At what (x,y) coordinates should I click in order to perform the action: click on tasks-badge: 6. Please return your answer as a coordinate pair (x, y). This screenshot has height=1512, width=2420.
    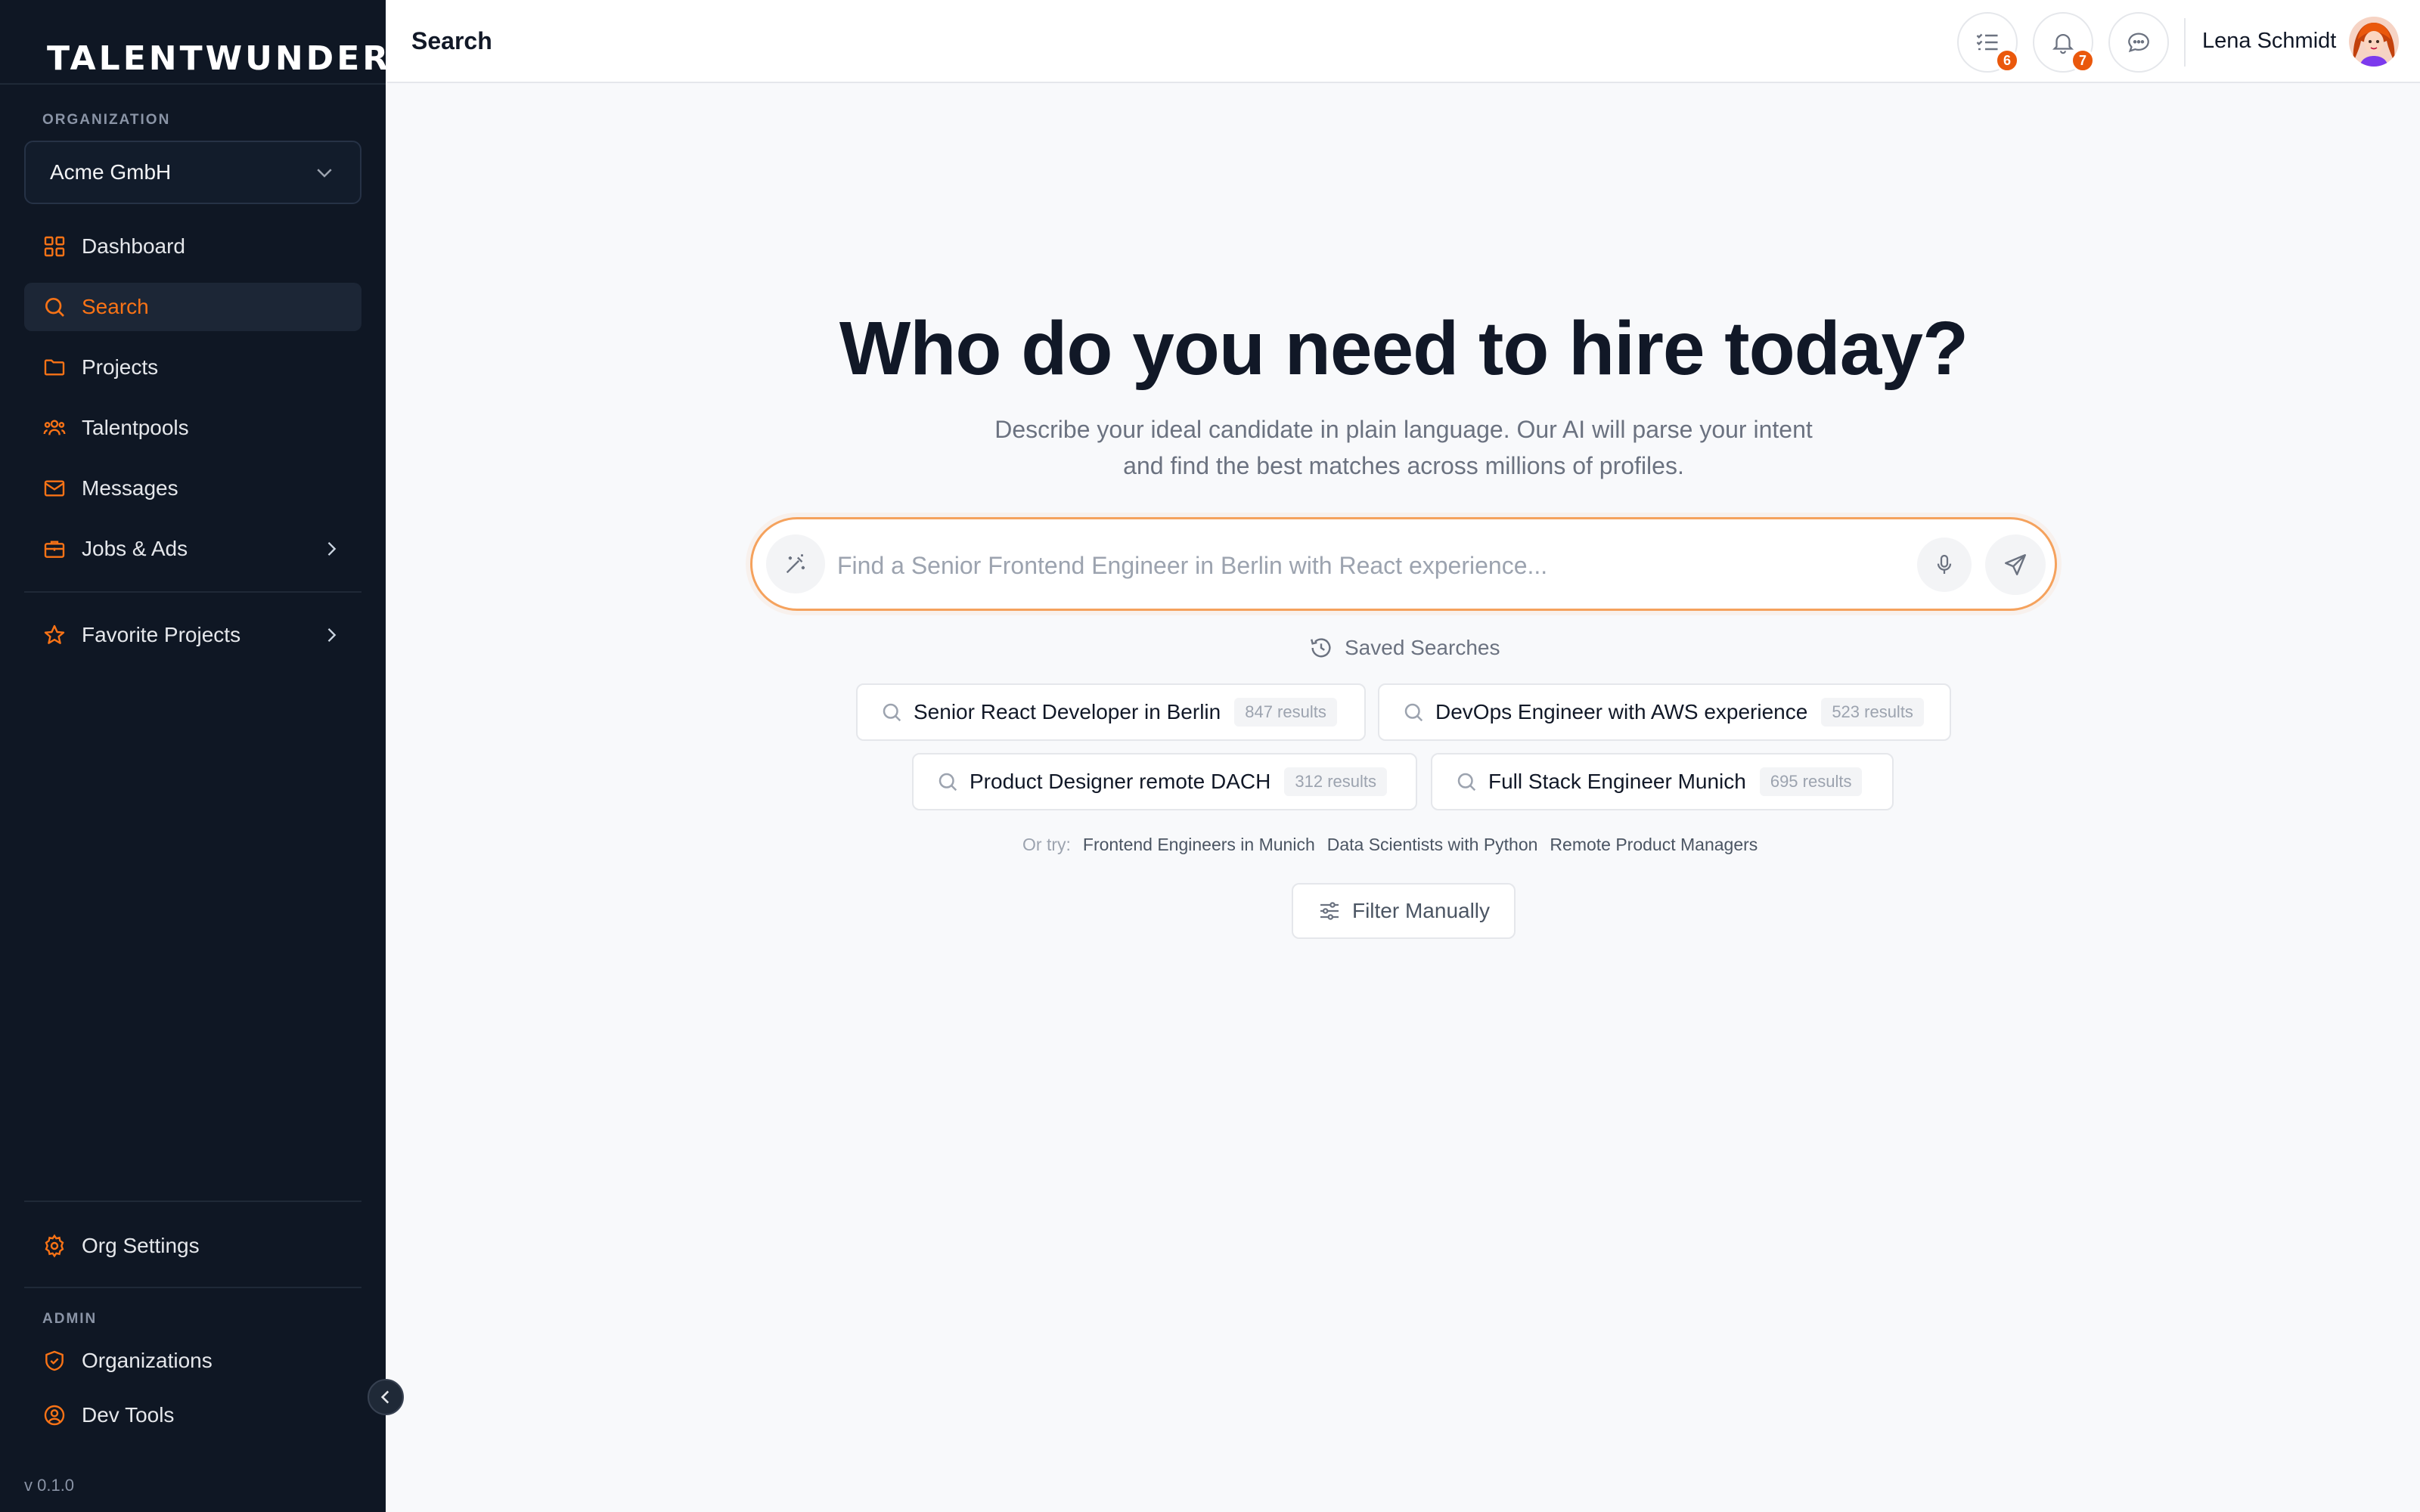
    Looking at the image, I should click on (2007, 60).